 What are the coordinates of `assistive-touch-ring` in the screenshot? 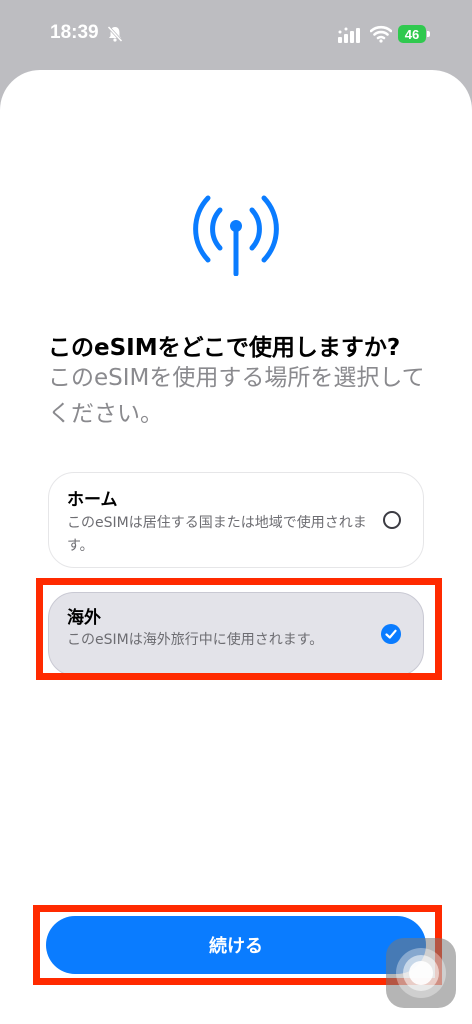 It's located at (421, 973).